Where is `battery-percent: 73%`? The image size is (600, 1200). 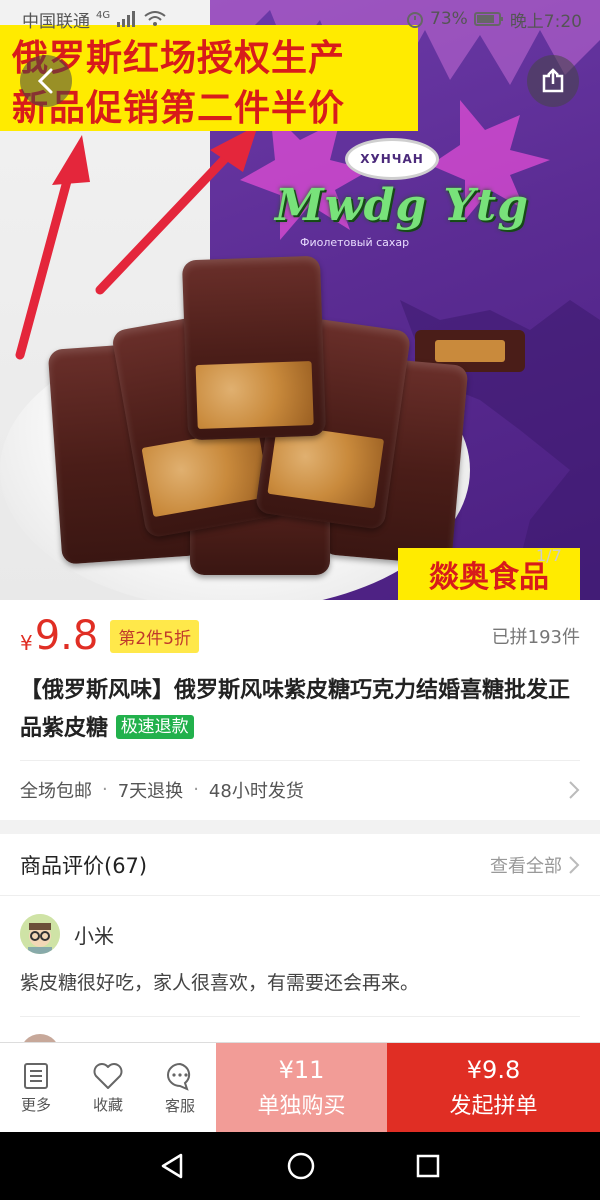 battery-percent: 73% is located at coordinates (449, 19).